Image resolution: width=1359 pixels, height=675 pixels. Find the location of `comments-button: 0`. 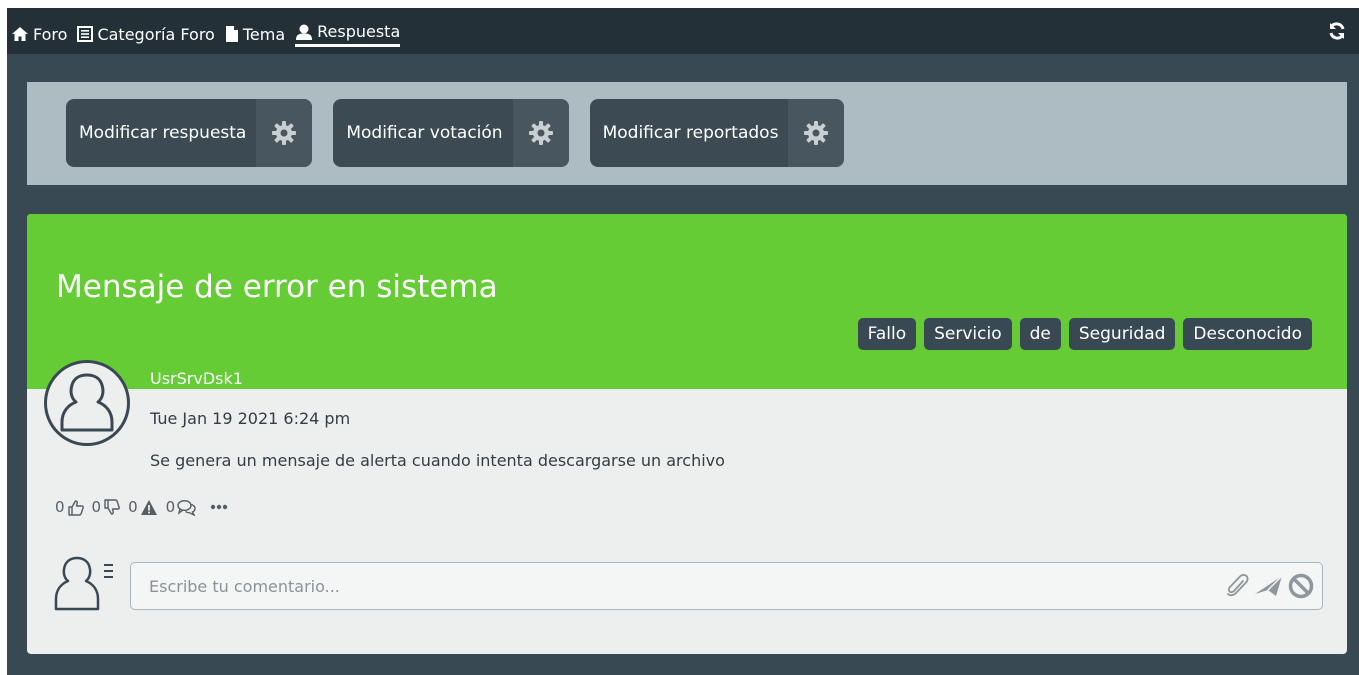

comments-button: 0 is located at coordinates (181, 507).